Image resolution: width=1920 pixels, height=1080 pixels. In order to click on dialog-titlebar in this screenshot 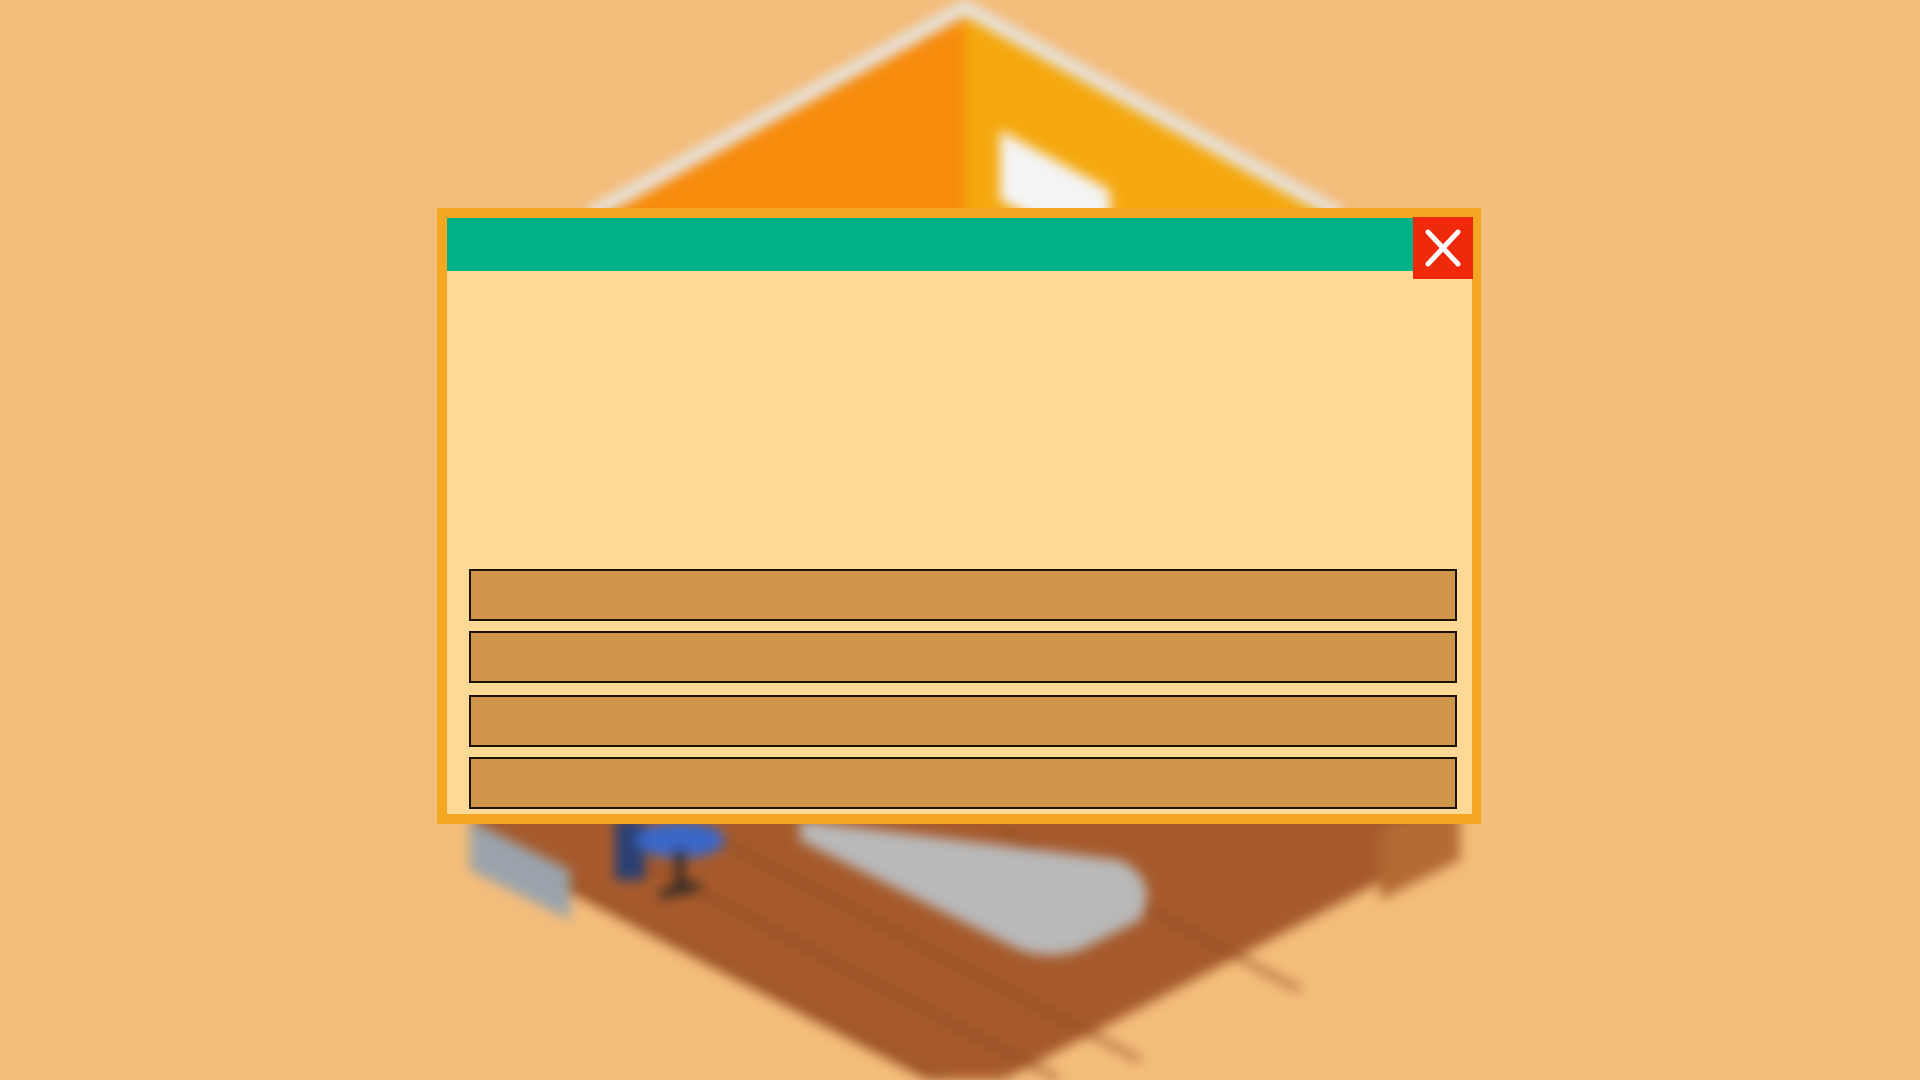, I will do `click(934, 244)`.